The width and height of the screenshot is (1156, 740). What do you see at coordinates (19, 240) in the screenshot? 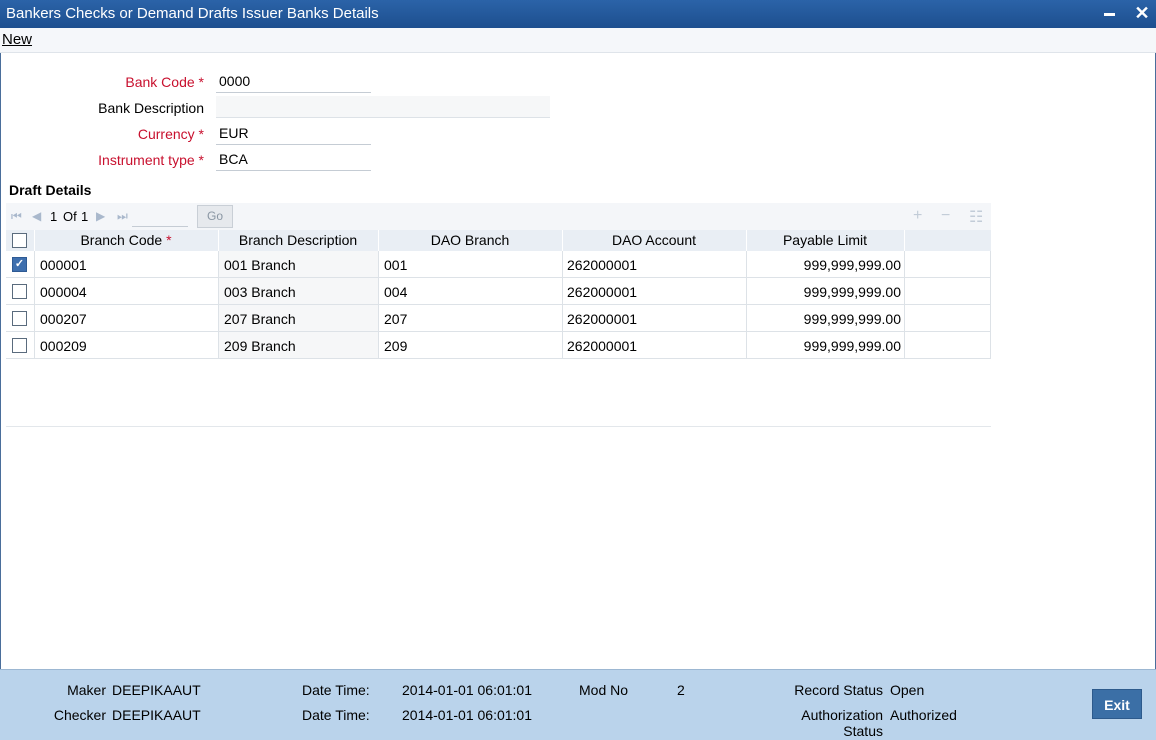
I see `select-all-checkbox` at bounding box center [19, 240].